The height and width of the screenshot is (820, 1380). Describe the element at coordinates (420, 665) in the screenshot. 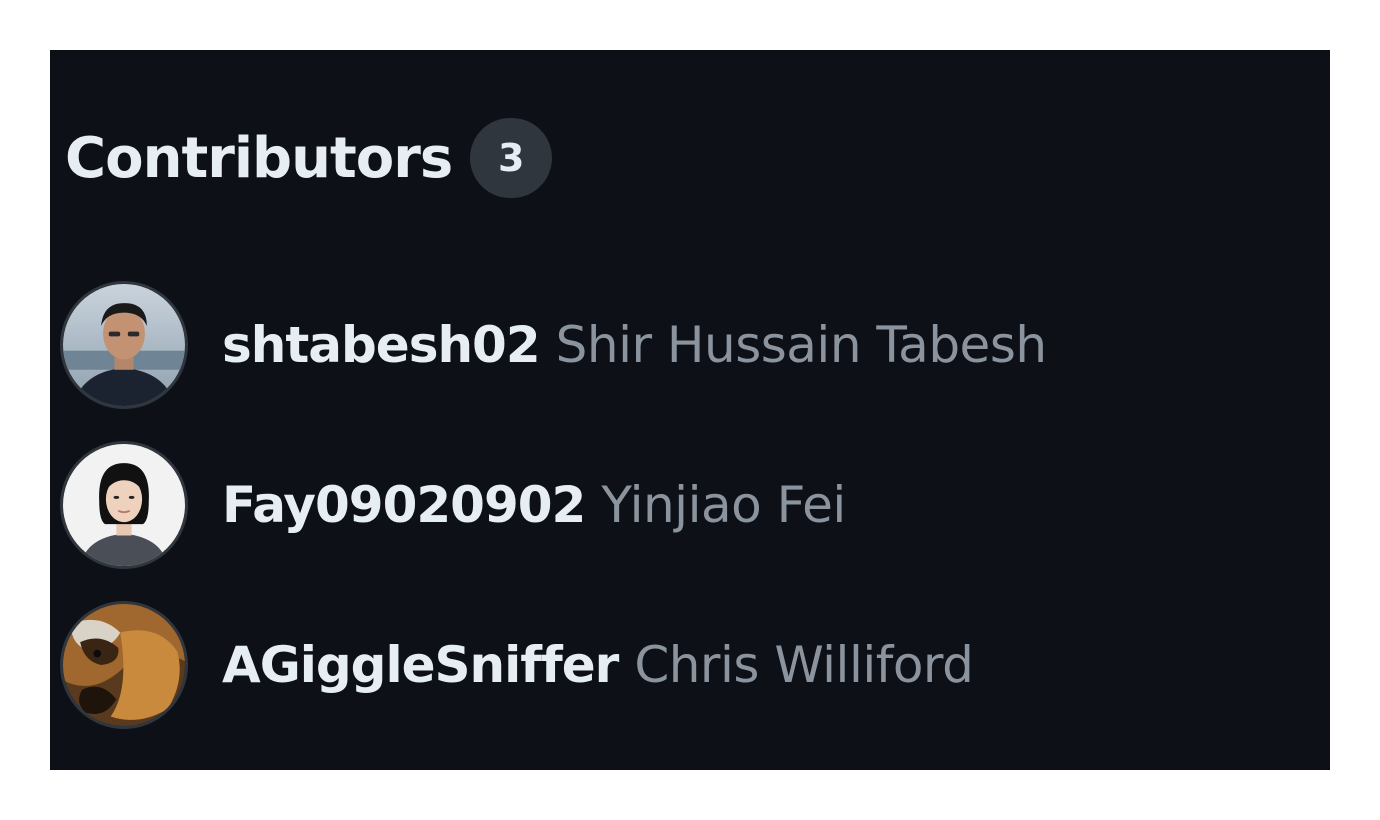

I see `contributor-login: AGiggleSniffer` at that location.